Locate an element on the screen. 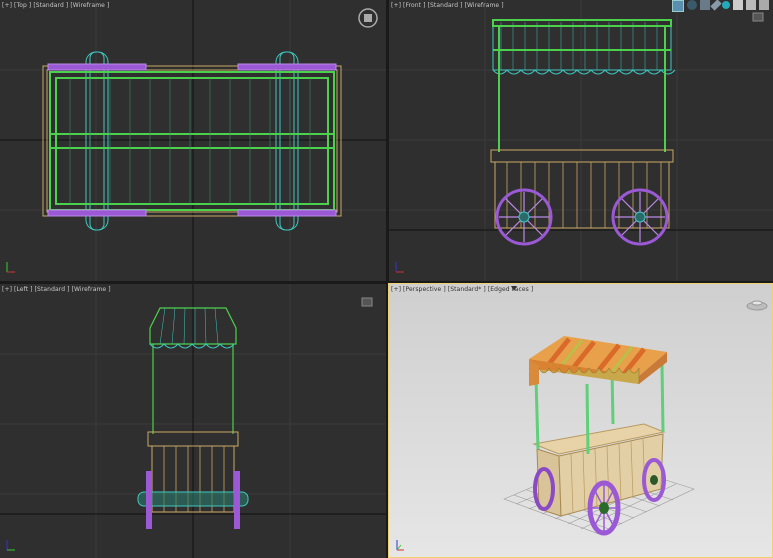 The image size is (773, 558). render-icon is located at coordinates (738, 5).